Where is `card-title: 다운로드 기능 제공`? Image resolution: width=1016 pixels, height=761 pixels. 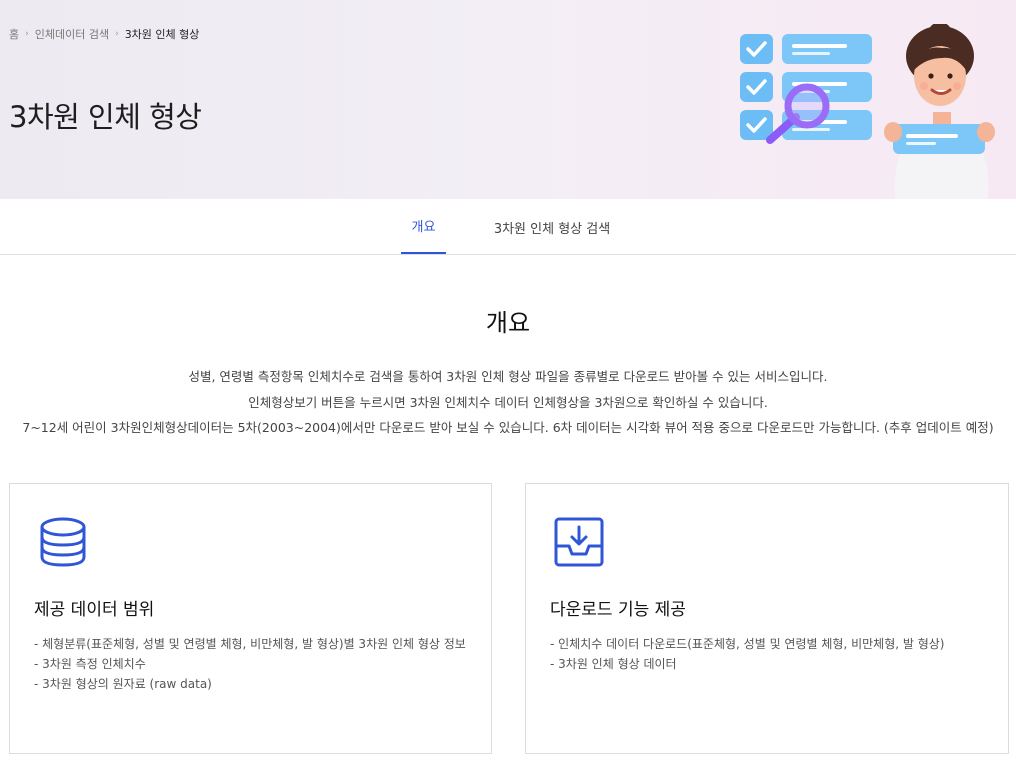 card-title: 다운로드 기능 제공 is located at coordinates (618, 610).